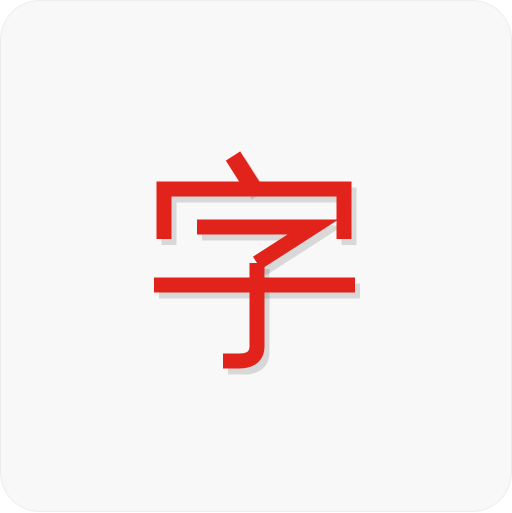 The width and height of the screenshot is (512, 513). I want to click on glyph-hook-top-stroke, so click(268, 244).